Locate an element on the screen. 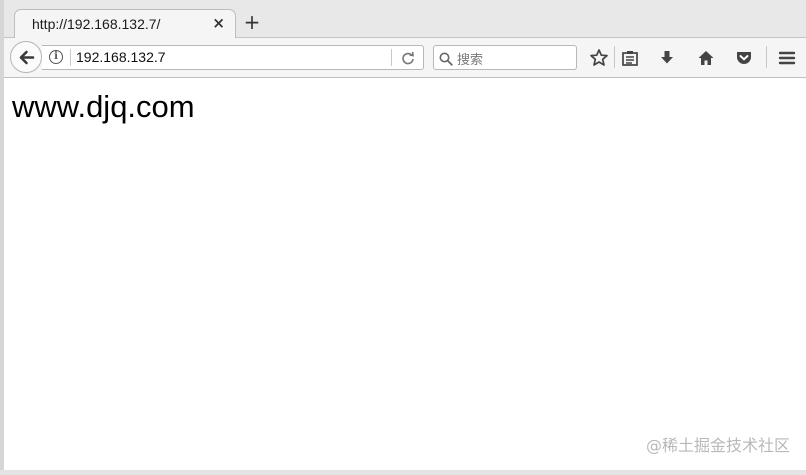 Image resolution: width=806 pixels, height=475 pixels. tab-title: http://192.168.132.7/ is located at coordinates (96, 24).